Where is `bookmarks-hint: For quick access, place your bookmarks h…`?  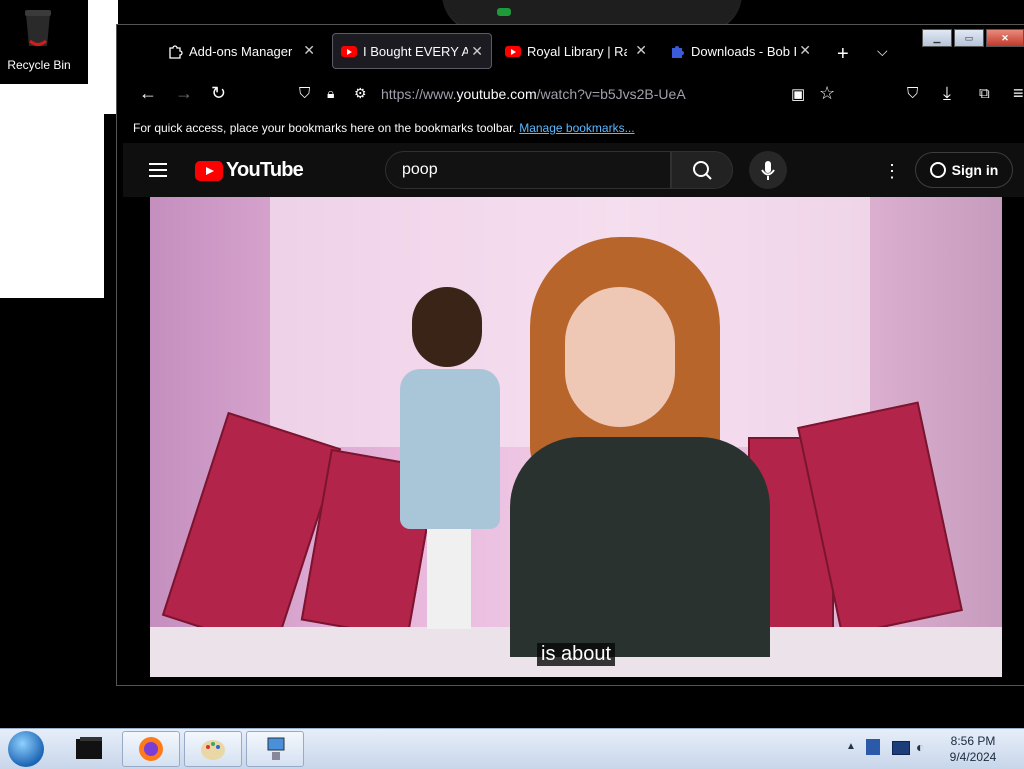 bookmarks-hint: For quick access, place your bookmarks h… is located at coordinates (324, 128).